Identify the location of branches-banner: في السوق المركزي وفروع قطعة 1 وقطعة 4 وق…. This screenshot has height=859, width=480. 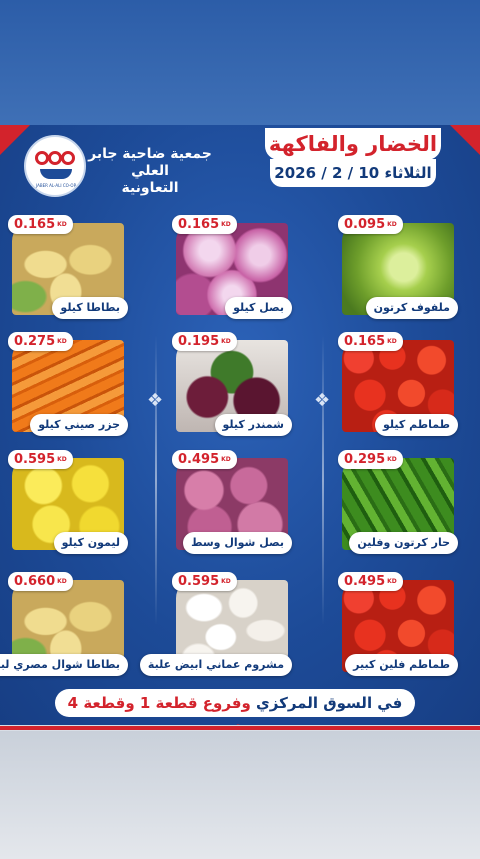
(235, 707).